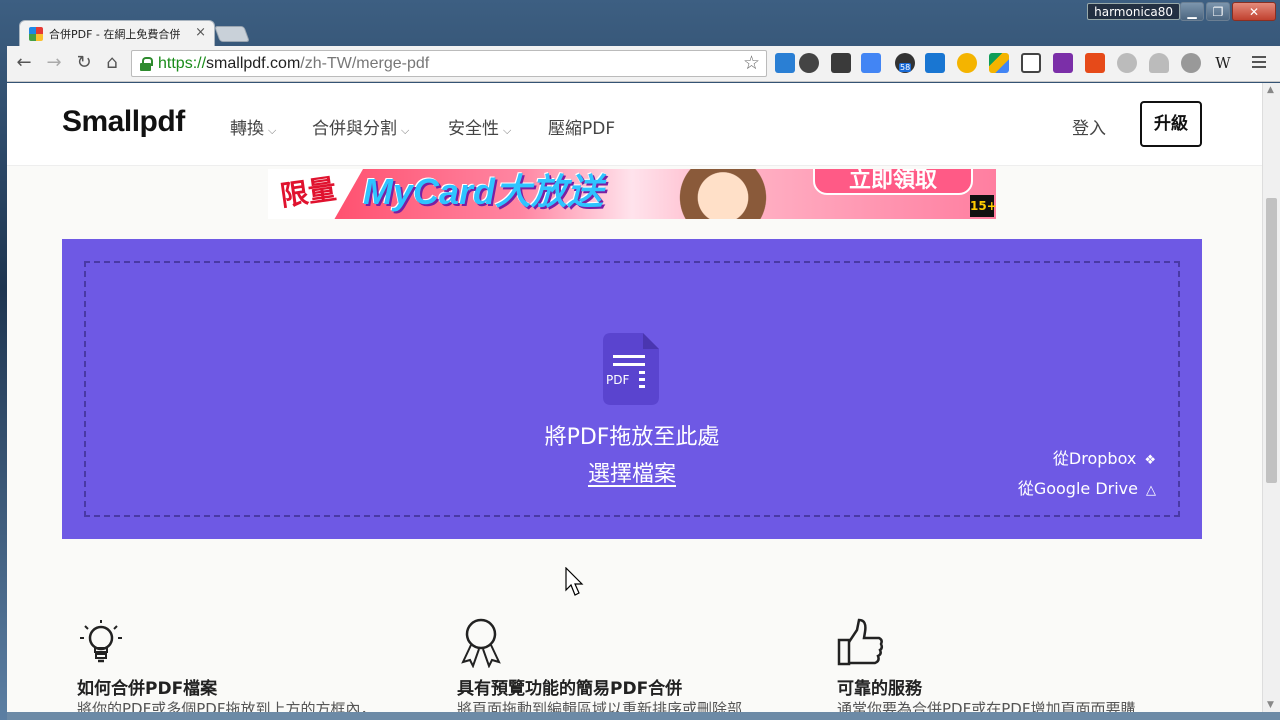 The image size is (1280, 720). I want to click on onenote-icon, so click(1063, 63).